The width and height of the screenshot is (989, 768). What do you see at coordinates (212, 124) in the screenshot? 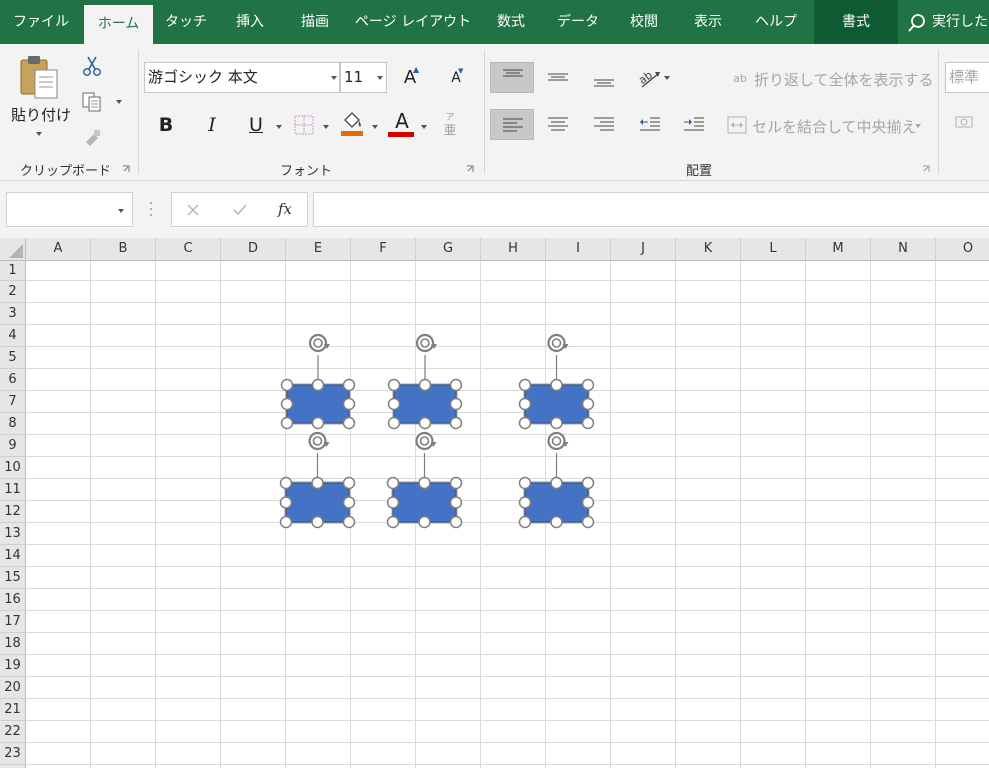
I see `italic-button: I` at bounding box center [212, 124].